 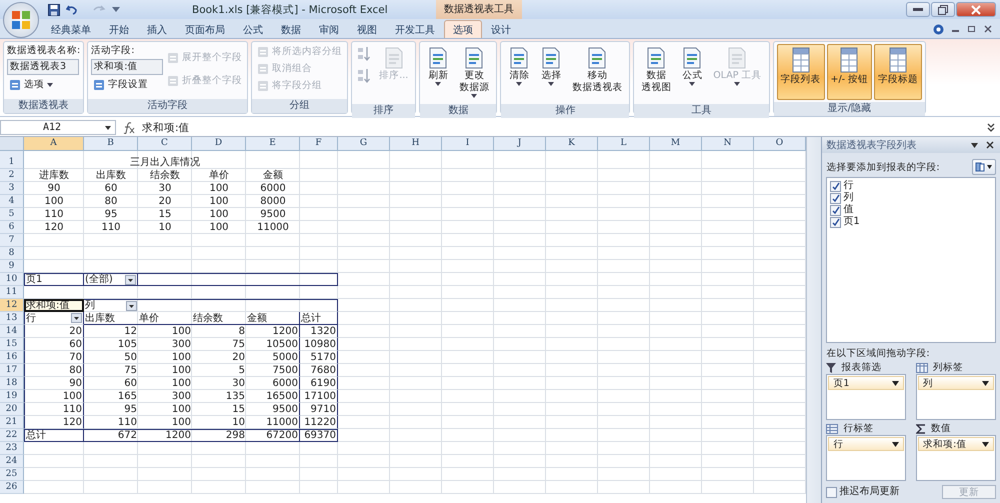 I want to click on row-number: 3, so click(x=12, y=188).